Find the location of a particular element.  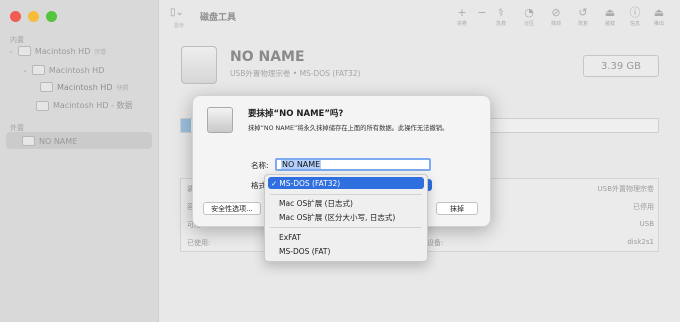

mount-icon: ⏏ is located at coordinates (610, 12).